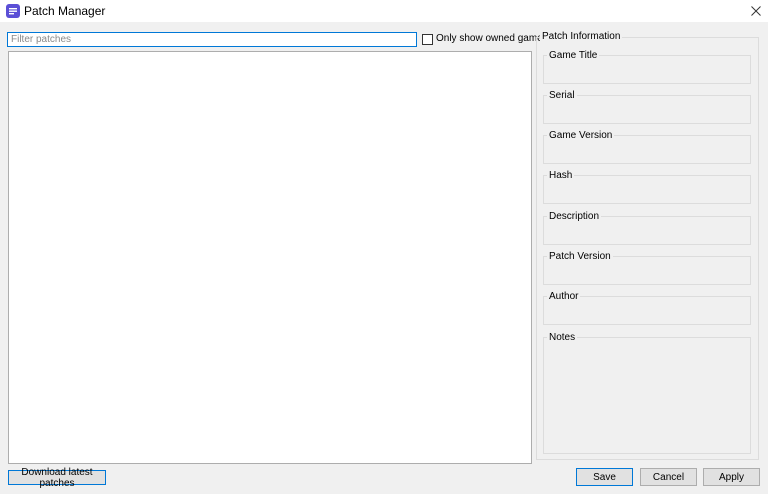  What do you see at coordinates (427, 39) in the screenshot?
I see `owned-games-checkbox` at bounding box center [427, 39].